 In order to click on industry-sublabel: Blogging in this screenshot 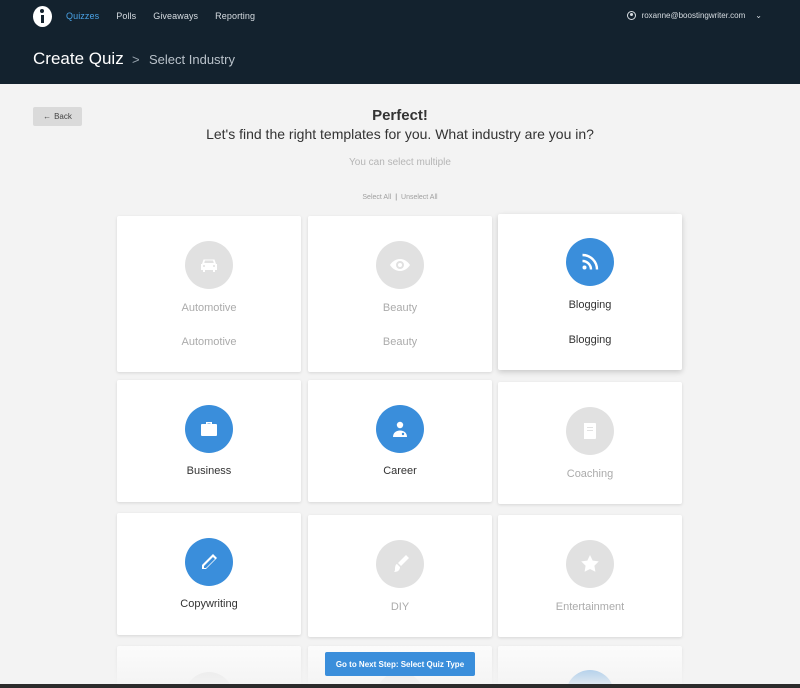, I will do `click(590, 340)`.